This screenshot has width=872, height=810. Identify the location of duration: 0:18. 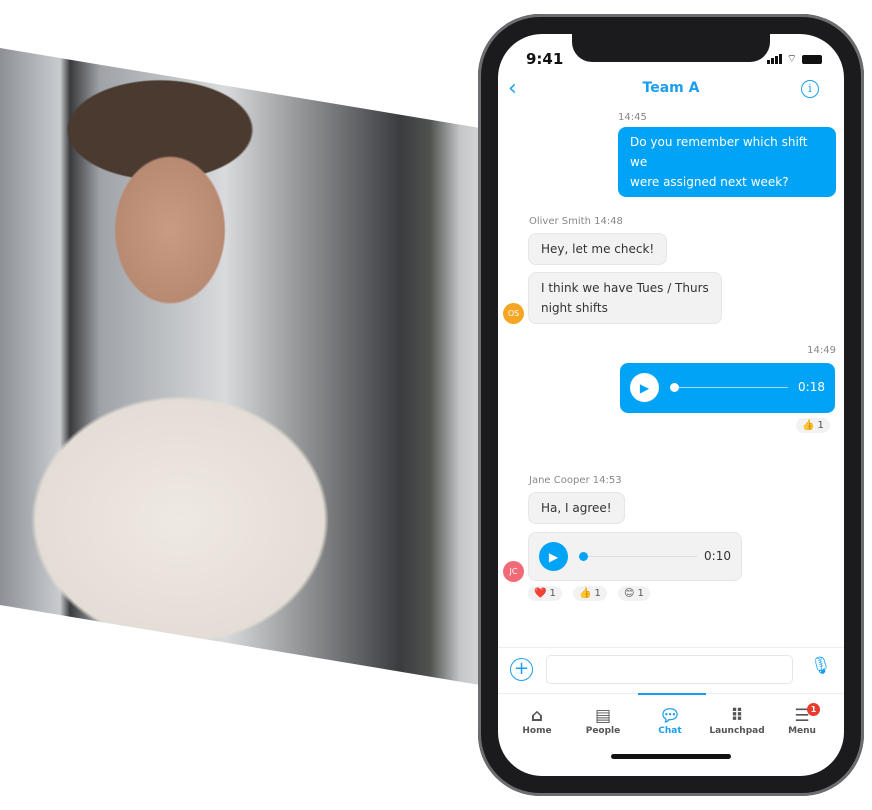
(811, 387).